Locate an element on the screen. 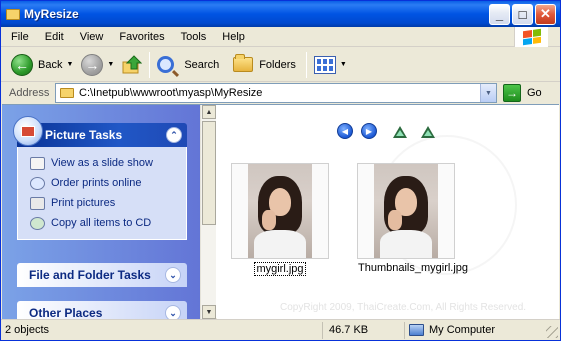 Image resolution: width=561 pixels, height=341 pixels. forward-button: → ▼ is located at coordinates (97, 65).